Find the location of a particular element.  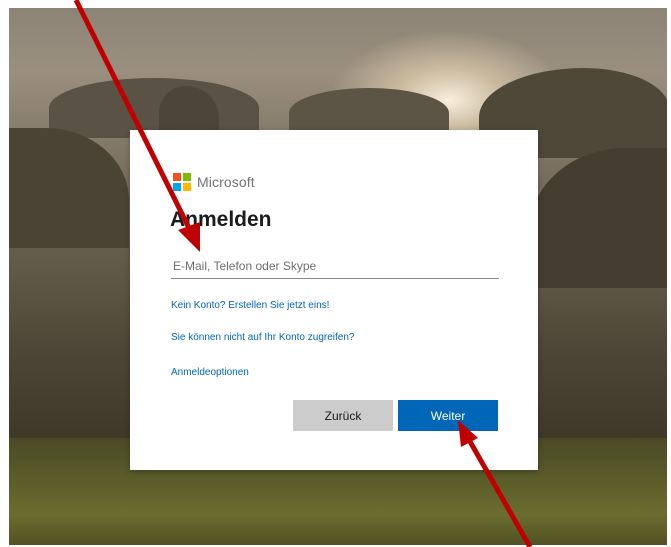

next-button: Weiter is located at coordinates (448, 415).